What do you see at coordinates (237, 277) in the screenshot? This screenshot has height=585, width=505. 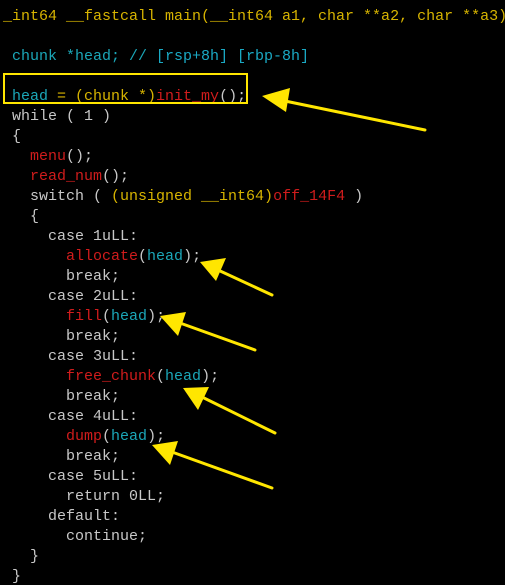 I see `arrow-to-allocate` at bounding box center [237, 277].